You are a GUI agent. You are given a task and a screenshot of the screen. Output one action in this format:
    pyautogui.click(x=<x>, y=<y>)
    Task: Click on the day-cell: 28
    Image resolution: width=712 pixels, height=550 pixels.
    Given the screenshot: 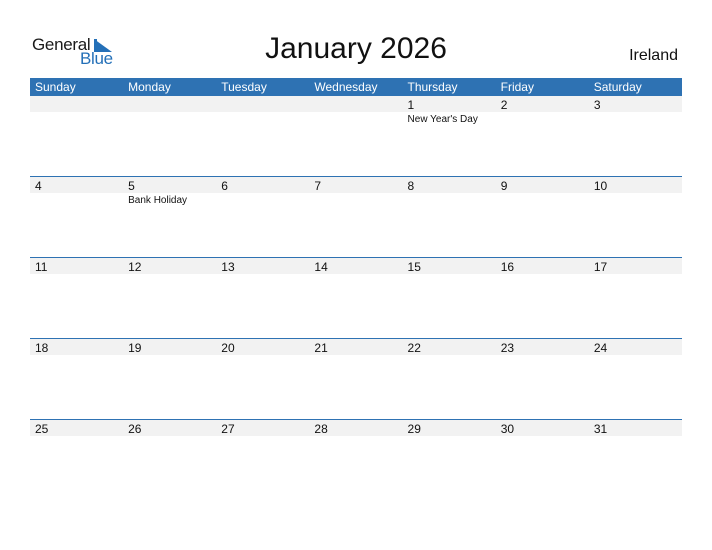 What is the action you would take?
    pyautogui.click(x=355, y=460)
    